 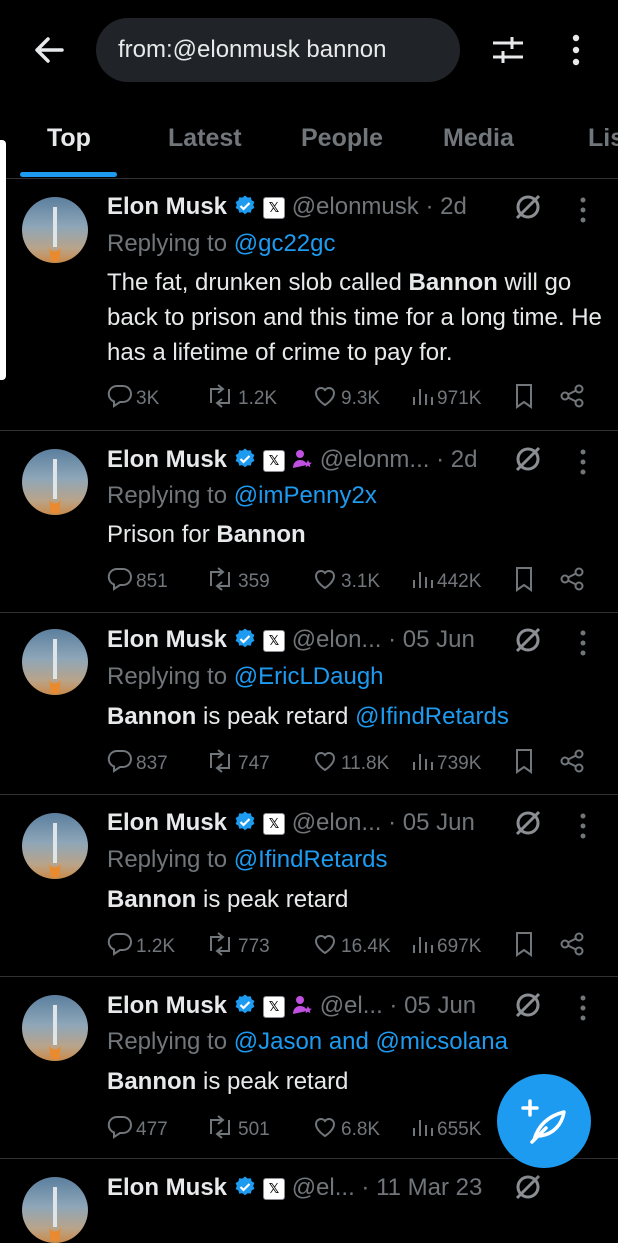 I want to click on replying-to-link: @EricLDaugh, so click(x=309, y=676).